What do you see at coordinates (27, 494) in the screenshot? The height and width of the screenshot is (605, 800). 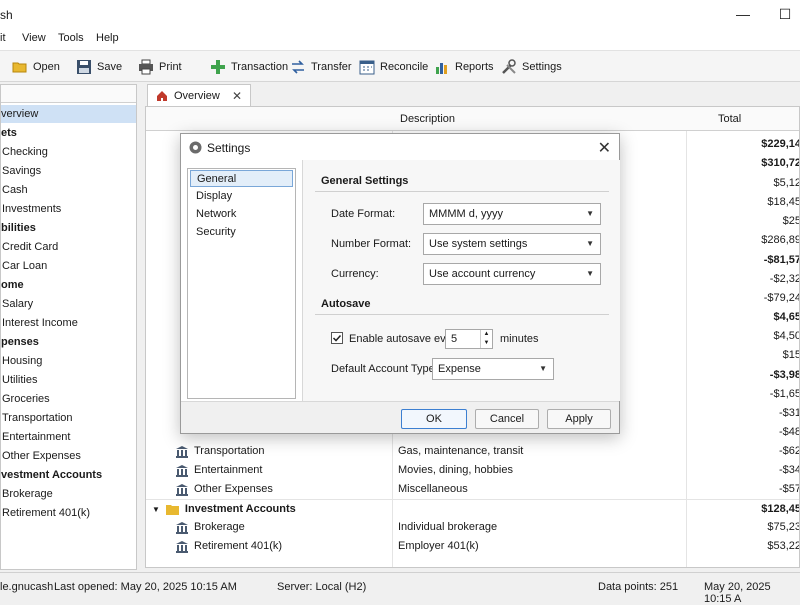 I see `tree-item: Brokerage` at bounding box center [27, 494].